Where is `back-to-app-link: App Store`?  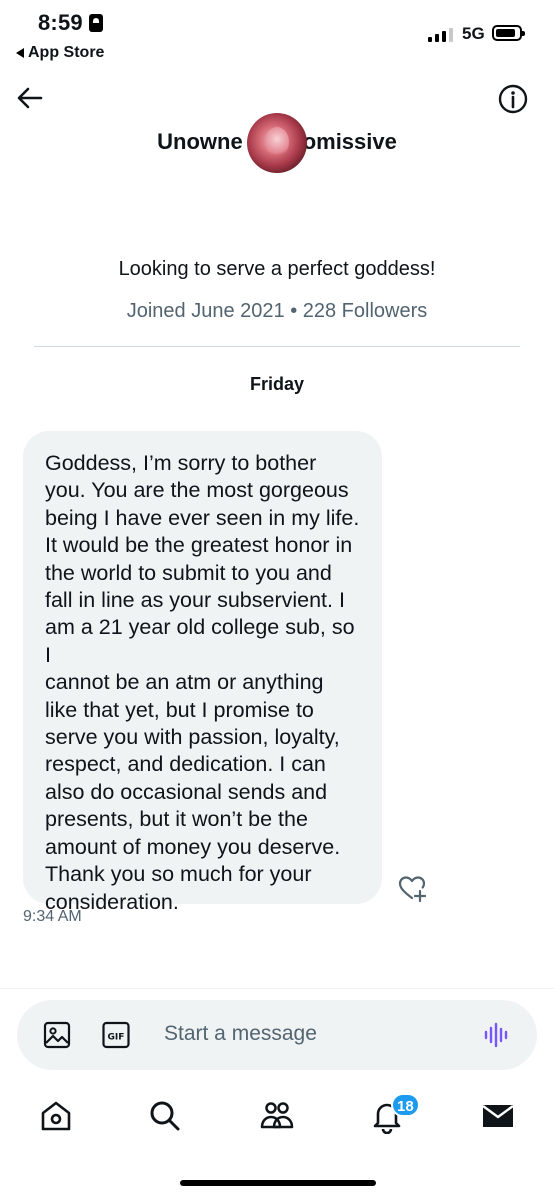 back-to-app-link: App Store is located at coordinates (60, 53).